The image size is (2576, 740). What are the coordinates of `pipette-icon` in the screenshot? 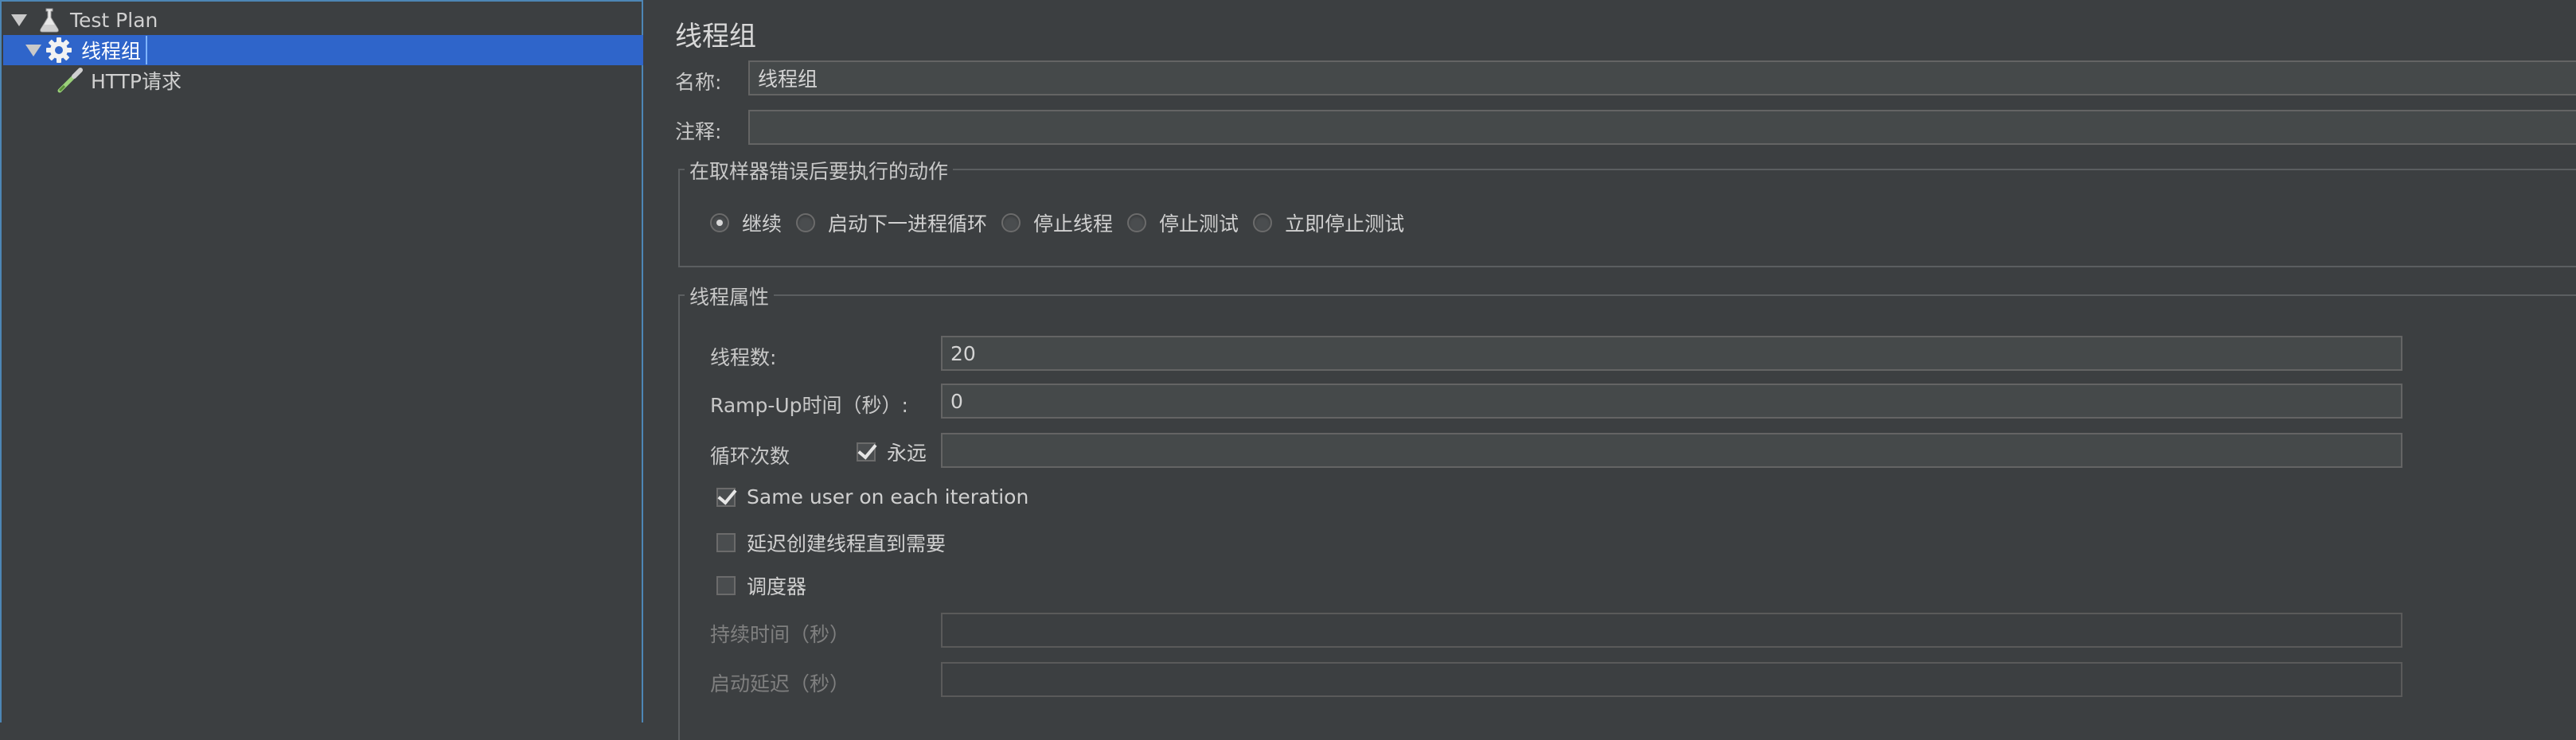 It's located at (70, 80).